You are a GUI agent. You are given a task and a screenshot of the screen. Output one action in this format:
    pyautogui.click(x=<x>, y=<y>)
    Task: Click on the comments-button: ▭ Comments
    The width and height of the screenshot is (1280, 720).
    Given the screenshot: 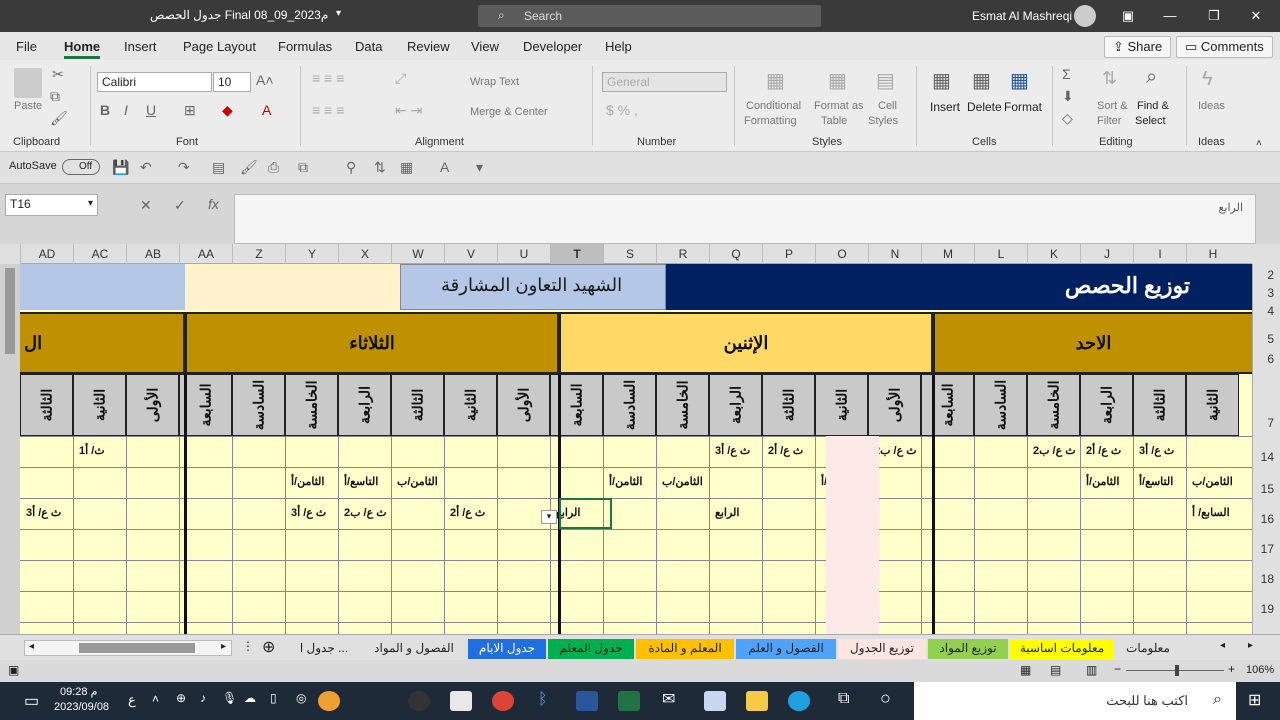 What is the action you would take?
    pyautogui.click(x=1224, y=47)
    